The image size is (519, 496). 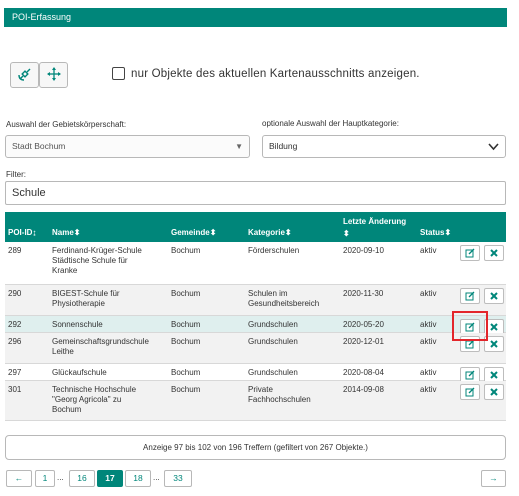 What do you see at coordinates (178, 478) in the screenshot?
I see `page-button-33: 33` at bounding box center [178, 478].